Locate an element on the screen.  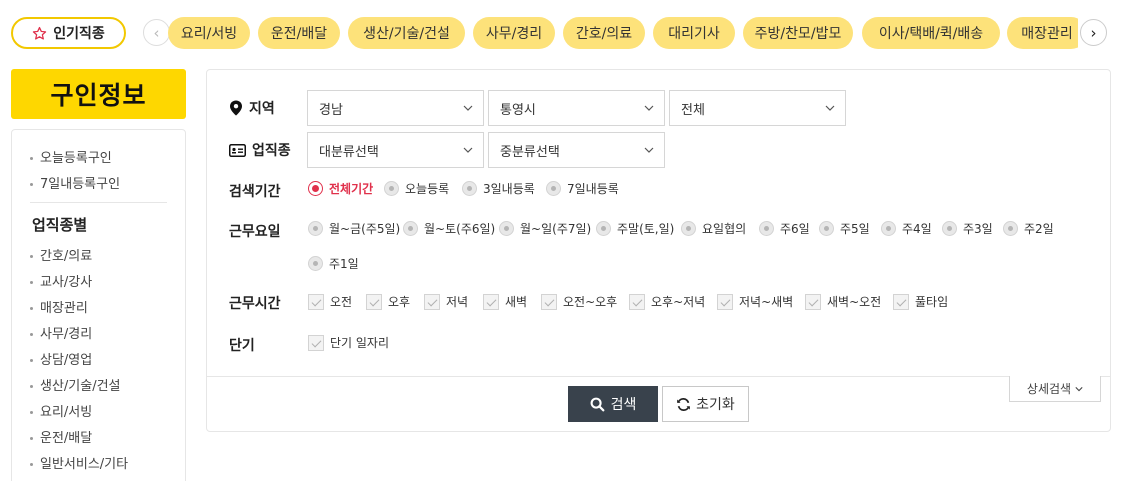
sidebar-item-category: 운전/배달 is located at coordinates (61, 436).